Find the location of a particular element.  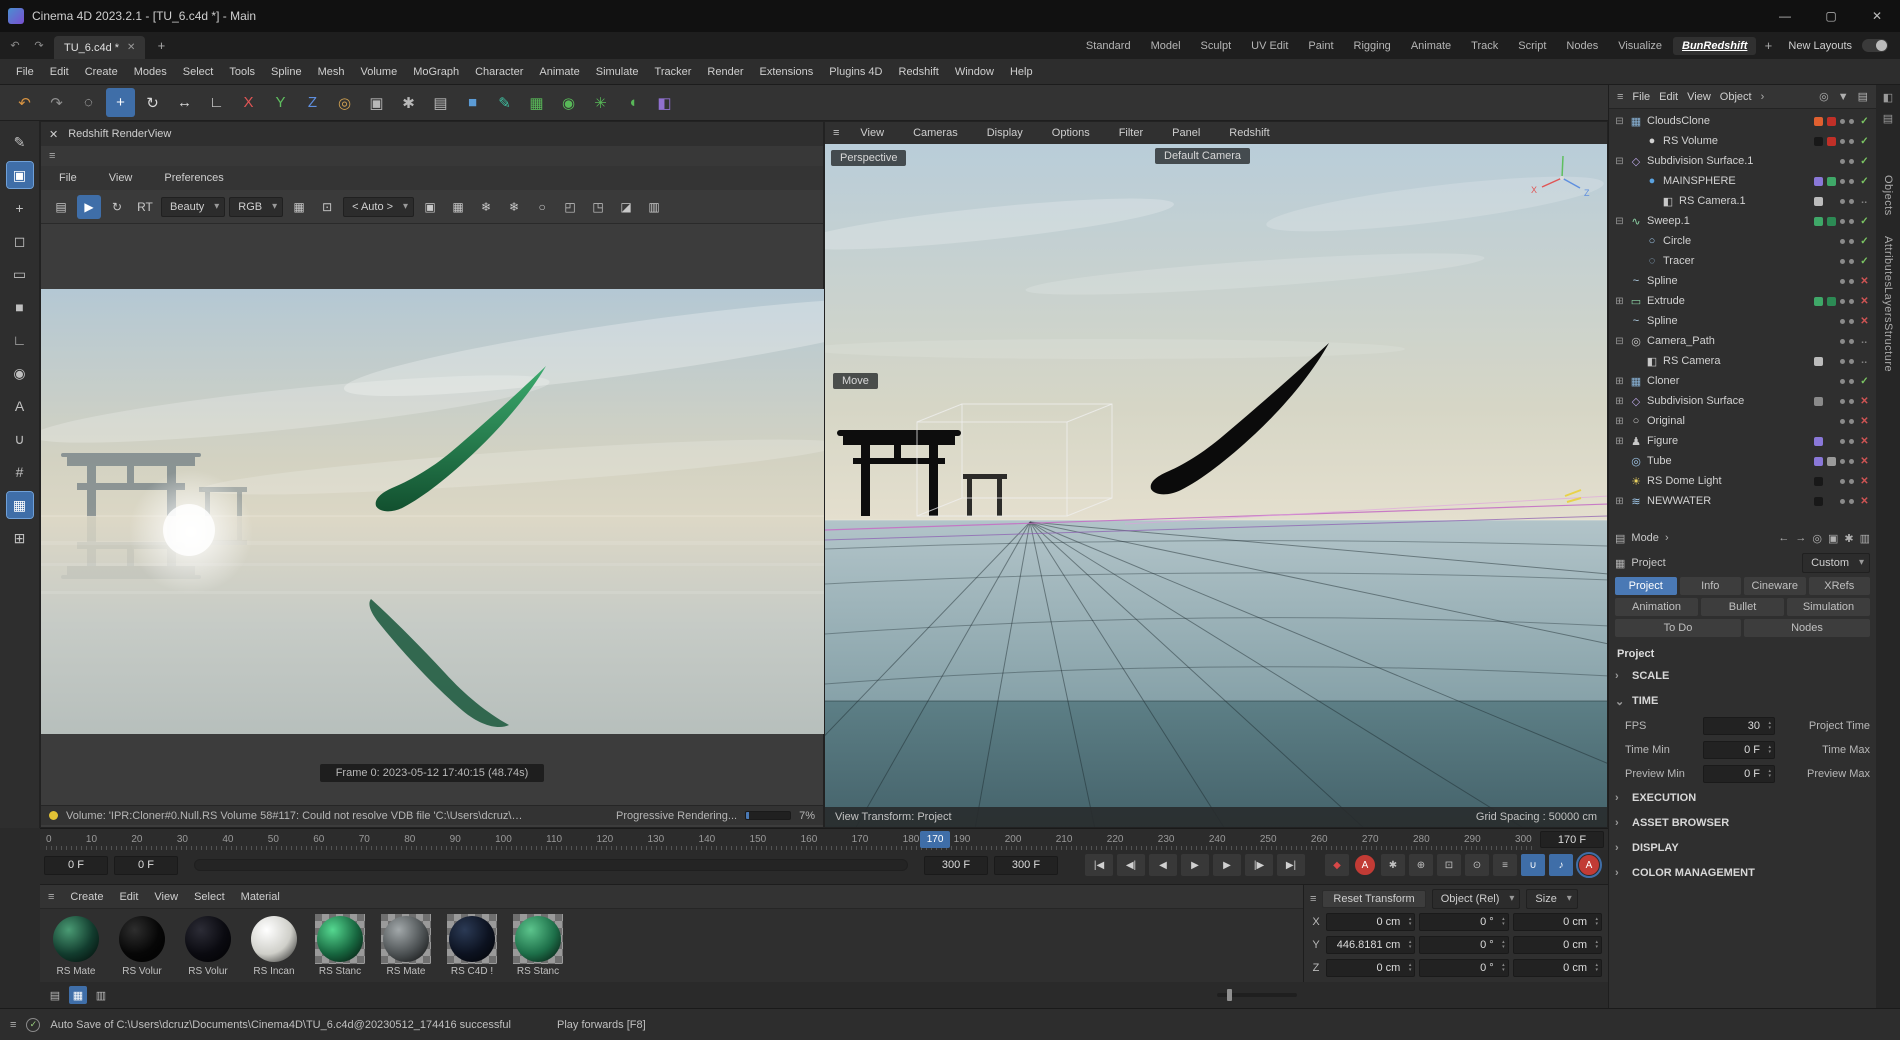

position-field: 0 cm is located at coordinates (1371, 921).